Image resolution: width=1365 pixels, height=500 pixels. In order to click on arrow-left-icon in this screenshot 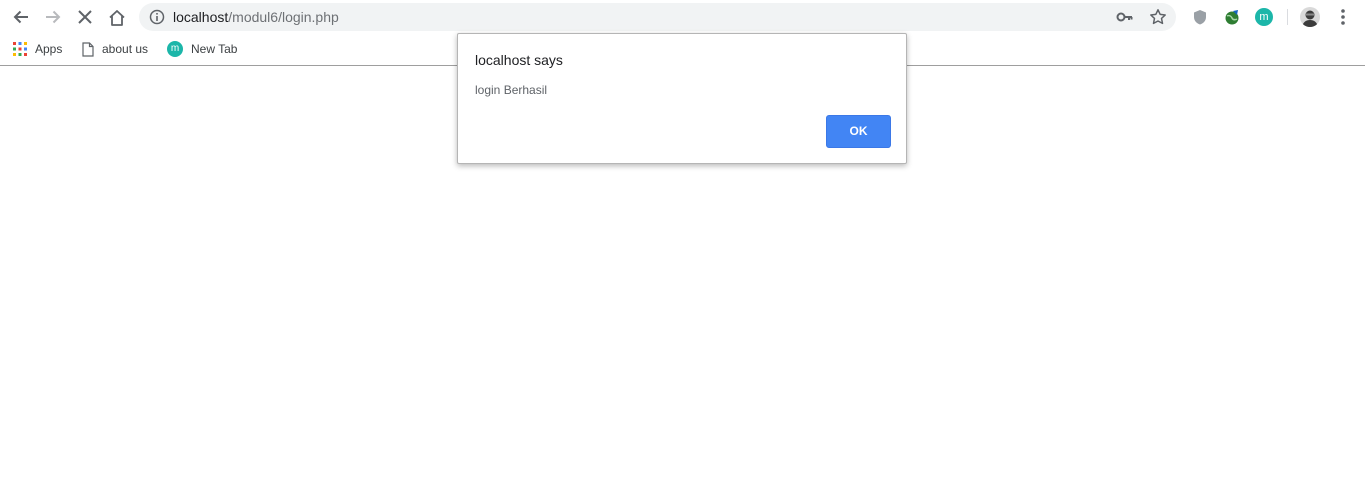, I will do `click(20, 17)`.